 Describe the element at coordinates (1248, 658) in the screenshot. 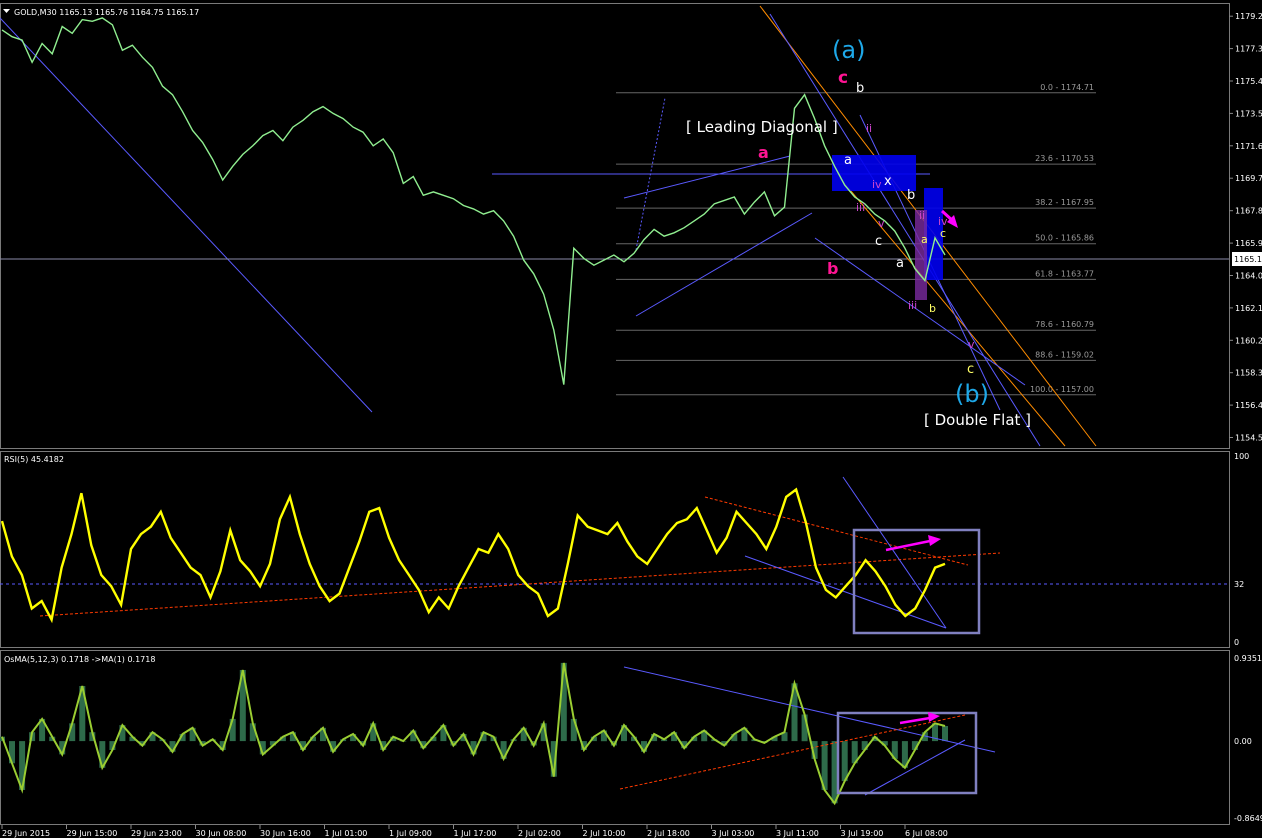

I see `osma-tick-top: 0.9351` at that location.